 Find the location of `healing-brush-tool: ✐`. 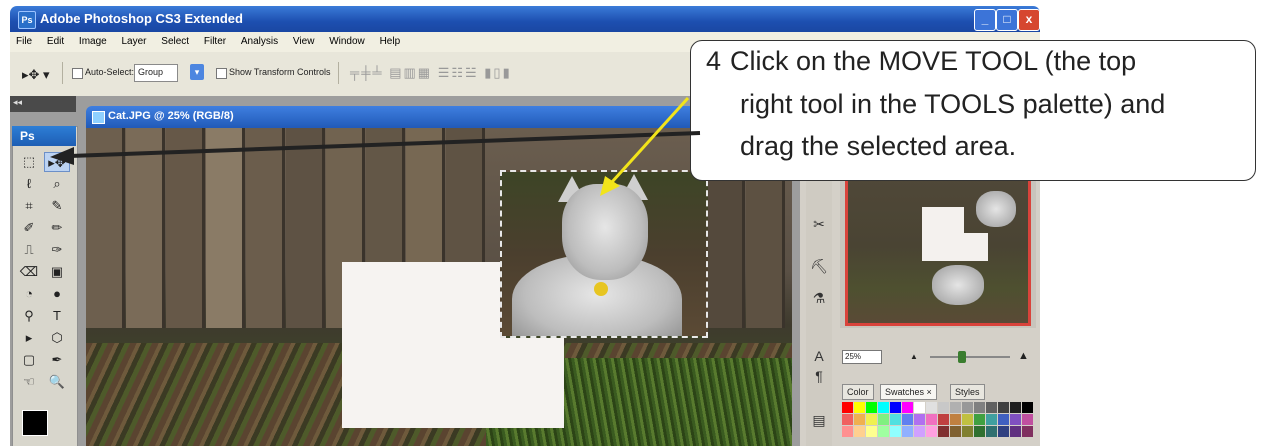

healing-brush-tool: ✐ is located at coordinates (29, 228).